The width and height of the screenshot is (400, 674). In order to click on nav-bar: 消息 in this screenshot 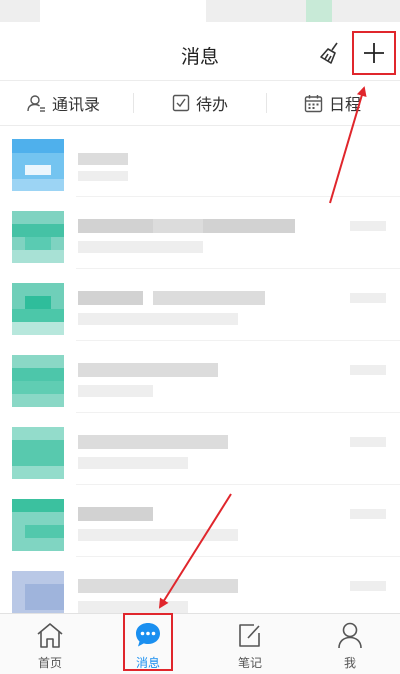, I will do `click(200, 54)`.